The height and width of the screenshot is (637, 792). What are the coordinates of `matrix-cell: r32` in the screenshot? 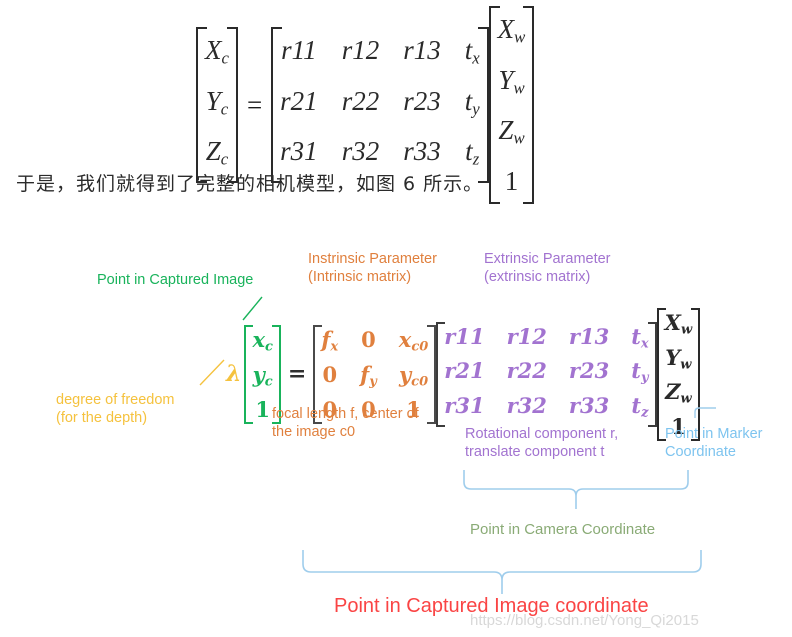 It's located at (526, 405).